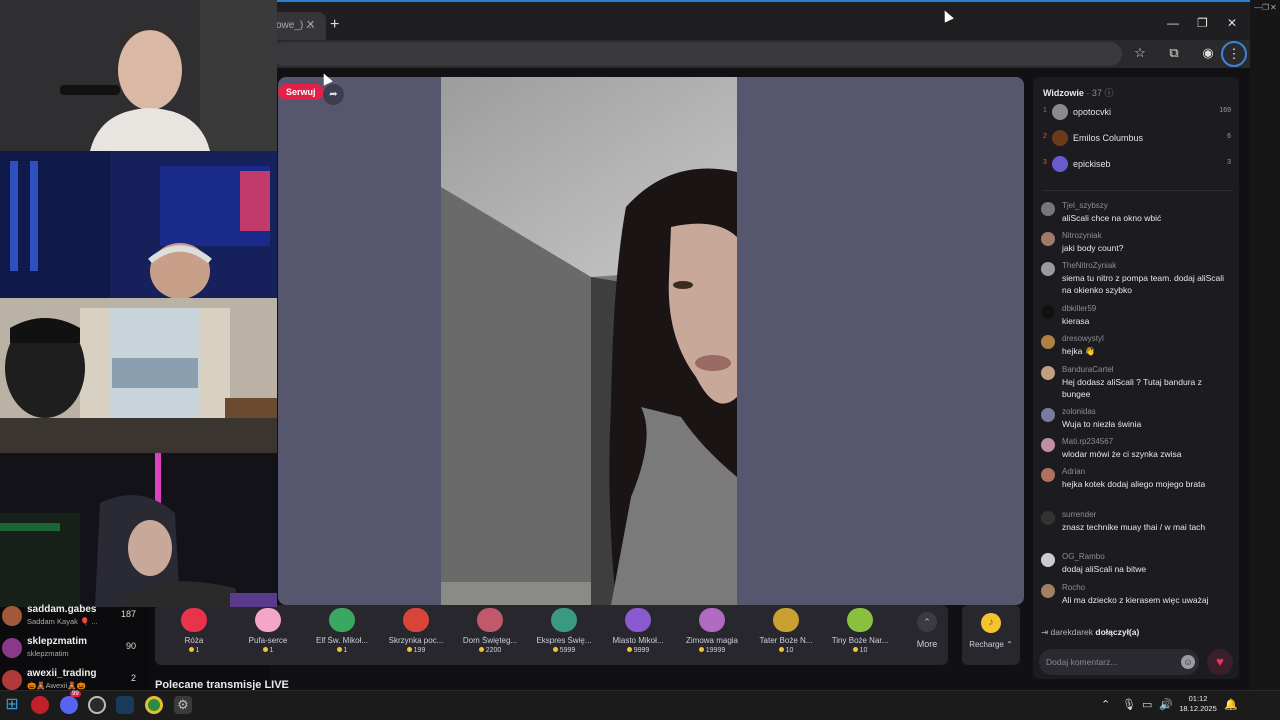  Describe the element at coordinates (863, 650) in the screenshot. I see `gift-price-value: 10` at that location.